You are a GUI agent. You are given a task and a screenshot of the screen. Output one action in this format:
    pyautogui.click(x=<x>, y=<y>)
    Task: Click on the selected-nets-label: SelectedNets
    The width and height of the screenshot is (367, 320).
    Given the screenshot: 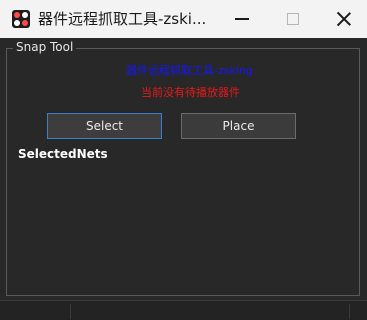 What is the action you would take?
    pyautogui.click(x=63, y=154)
    